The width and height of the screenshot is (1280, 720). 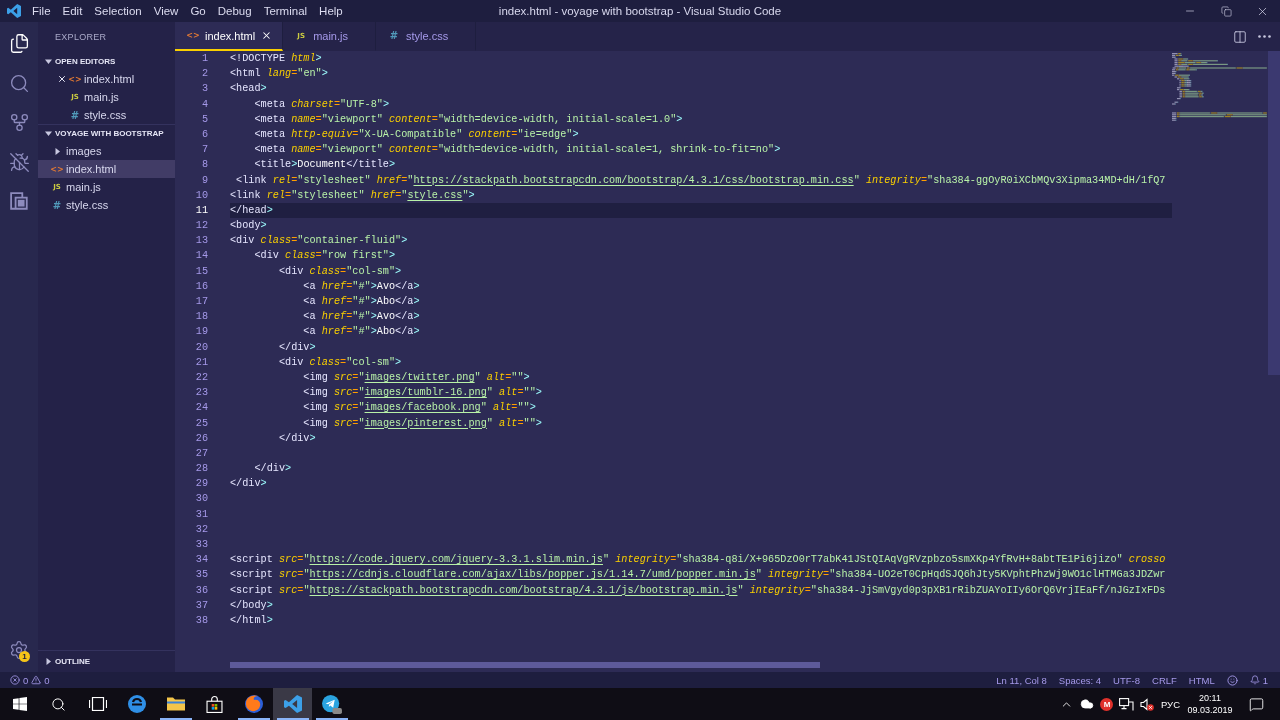 I want to click on status-item: UTF-8, so click(x=1126, y=680).